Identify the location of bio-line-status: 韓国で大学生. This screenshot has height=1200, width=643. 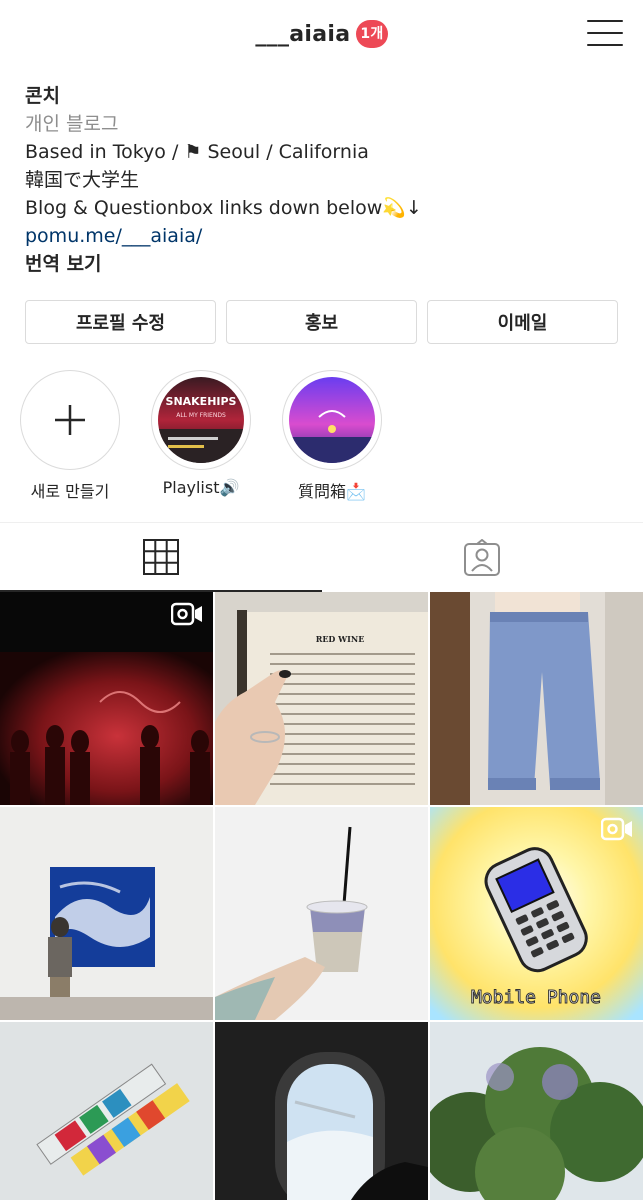
(82, 180).